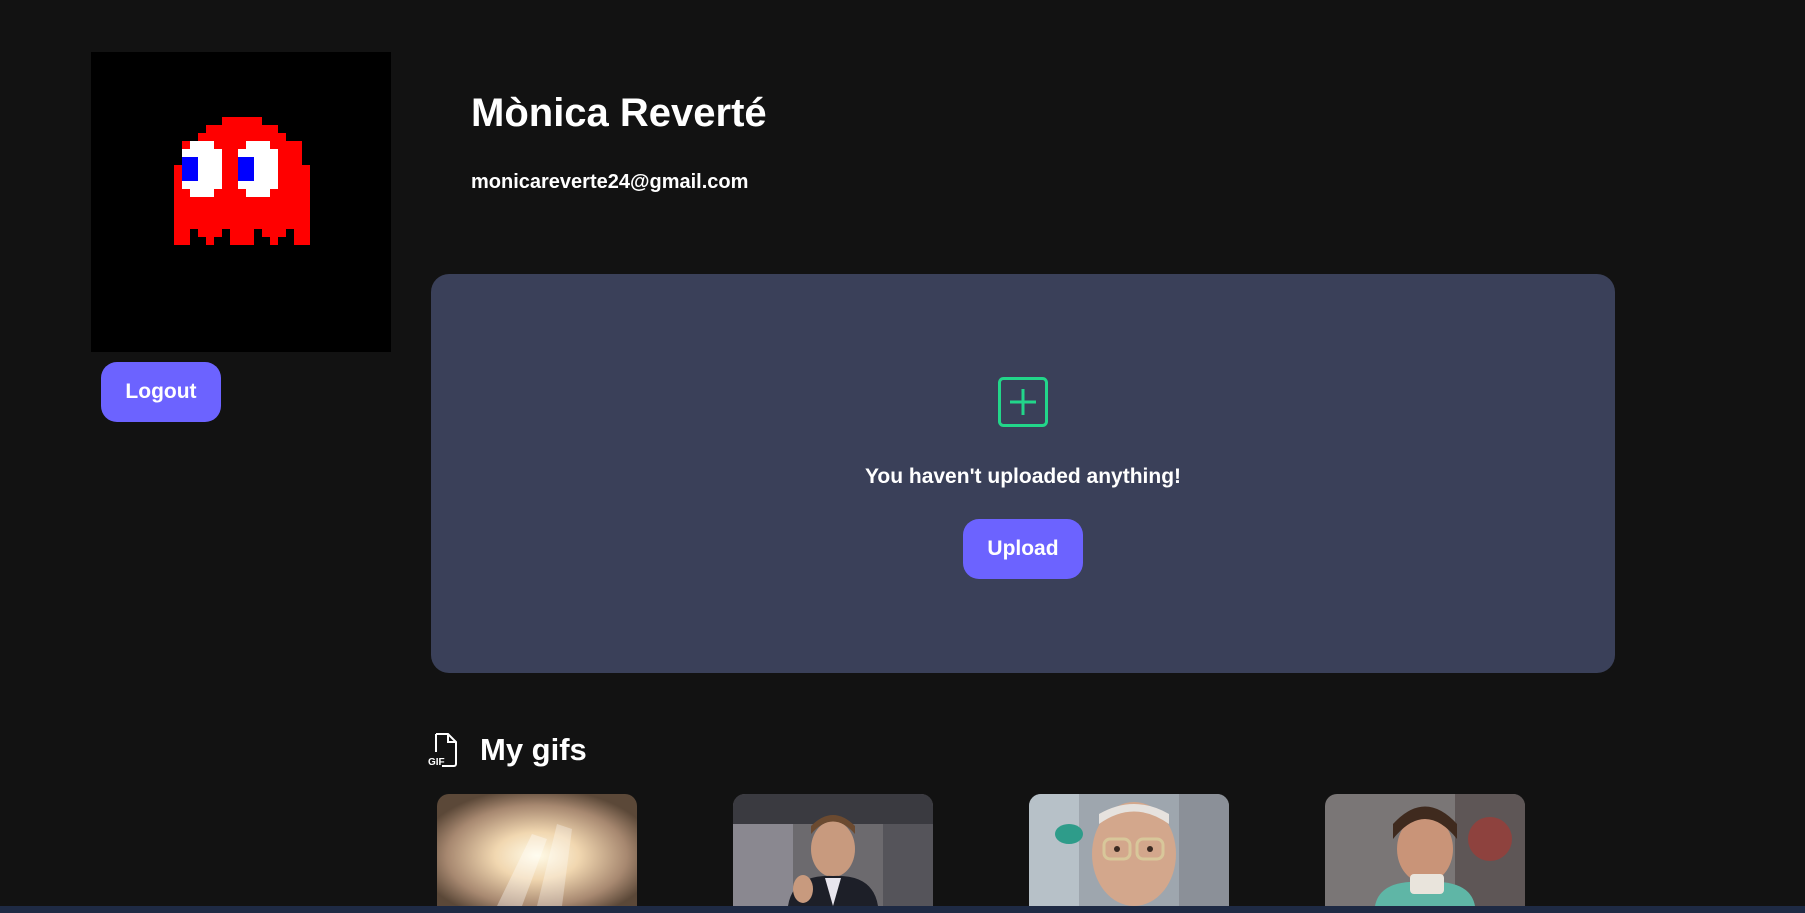 The height and width of the screenshot is (913, 1805). What do you see at coordinates (1023, 402) in the screenshot?
I see `plus-square-icon` at bounding box center [1023, 402].